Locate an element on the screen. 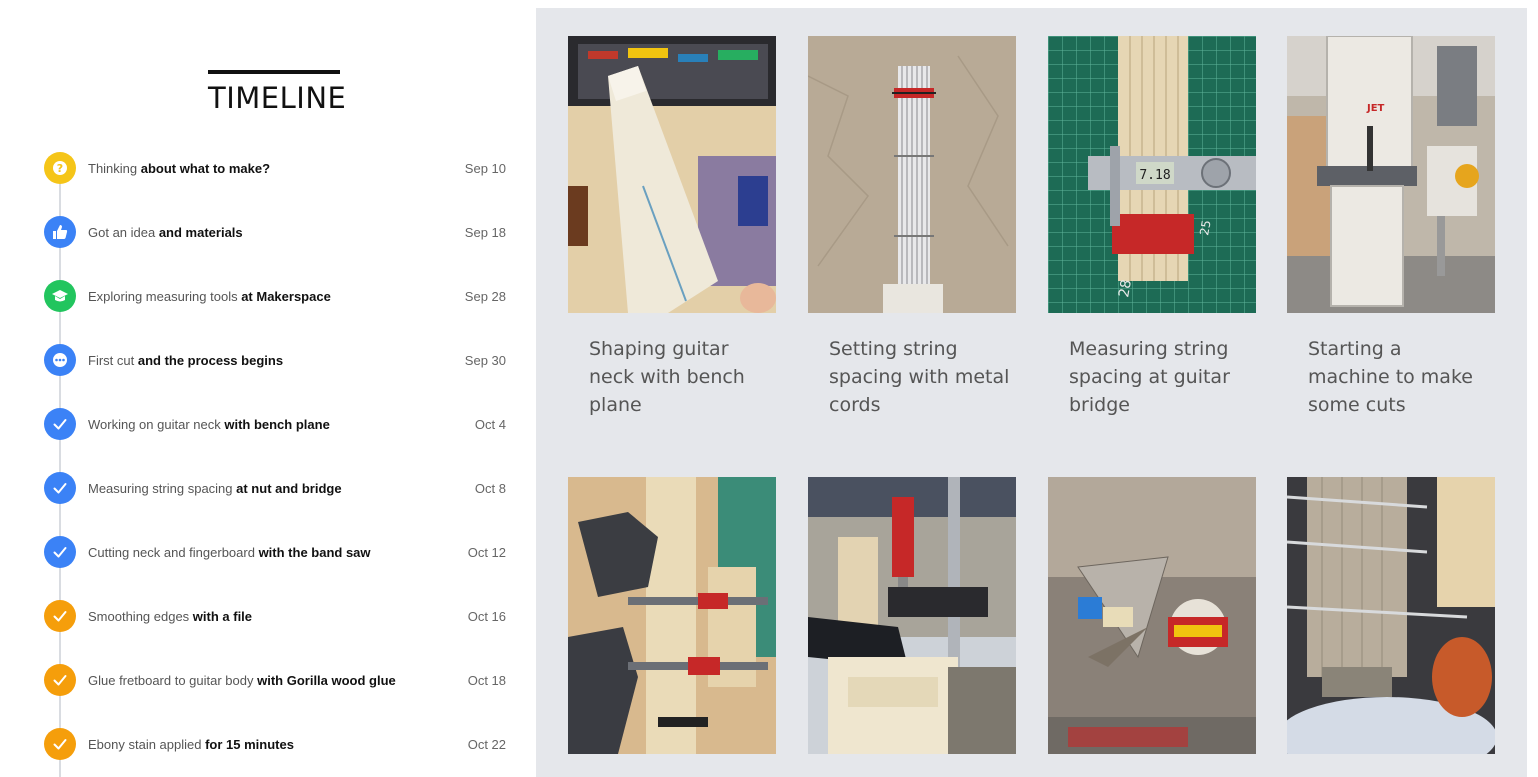 This screenshot has height=777, width=1538. timeline-item-emphasis: at Makerspace is located at coordinates (286, 296).